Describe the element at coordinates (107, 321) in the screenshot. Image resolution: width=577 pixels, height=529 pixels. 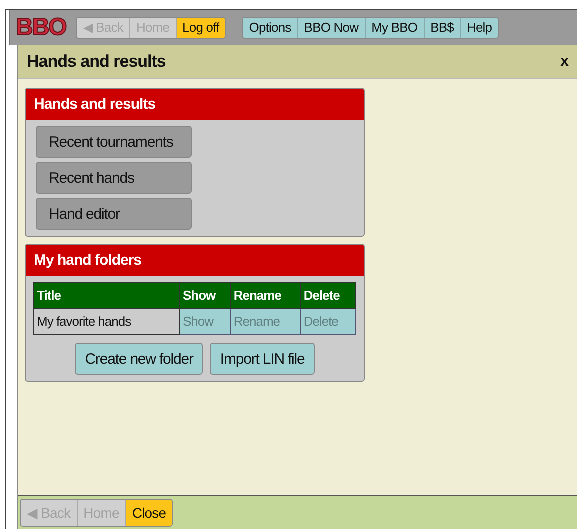
I see `table-cell: My favorite hands` at that location.